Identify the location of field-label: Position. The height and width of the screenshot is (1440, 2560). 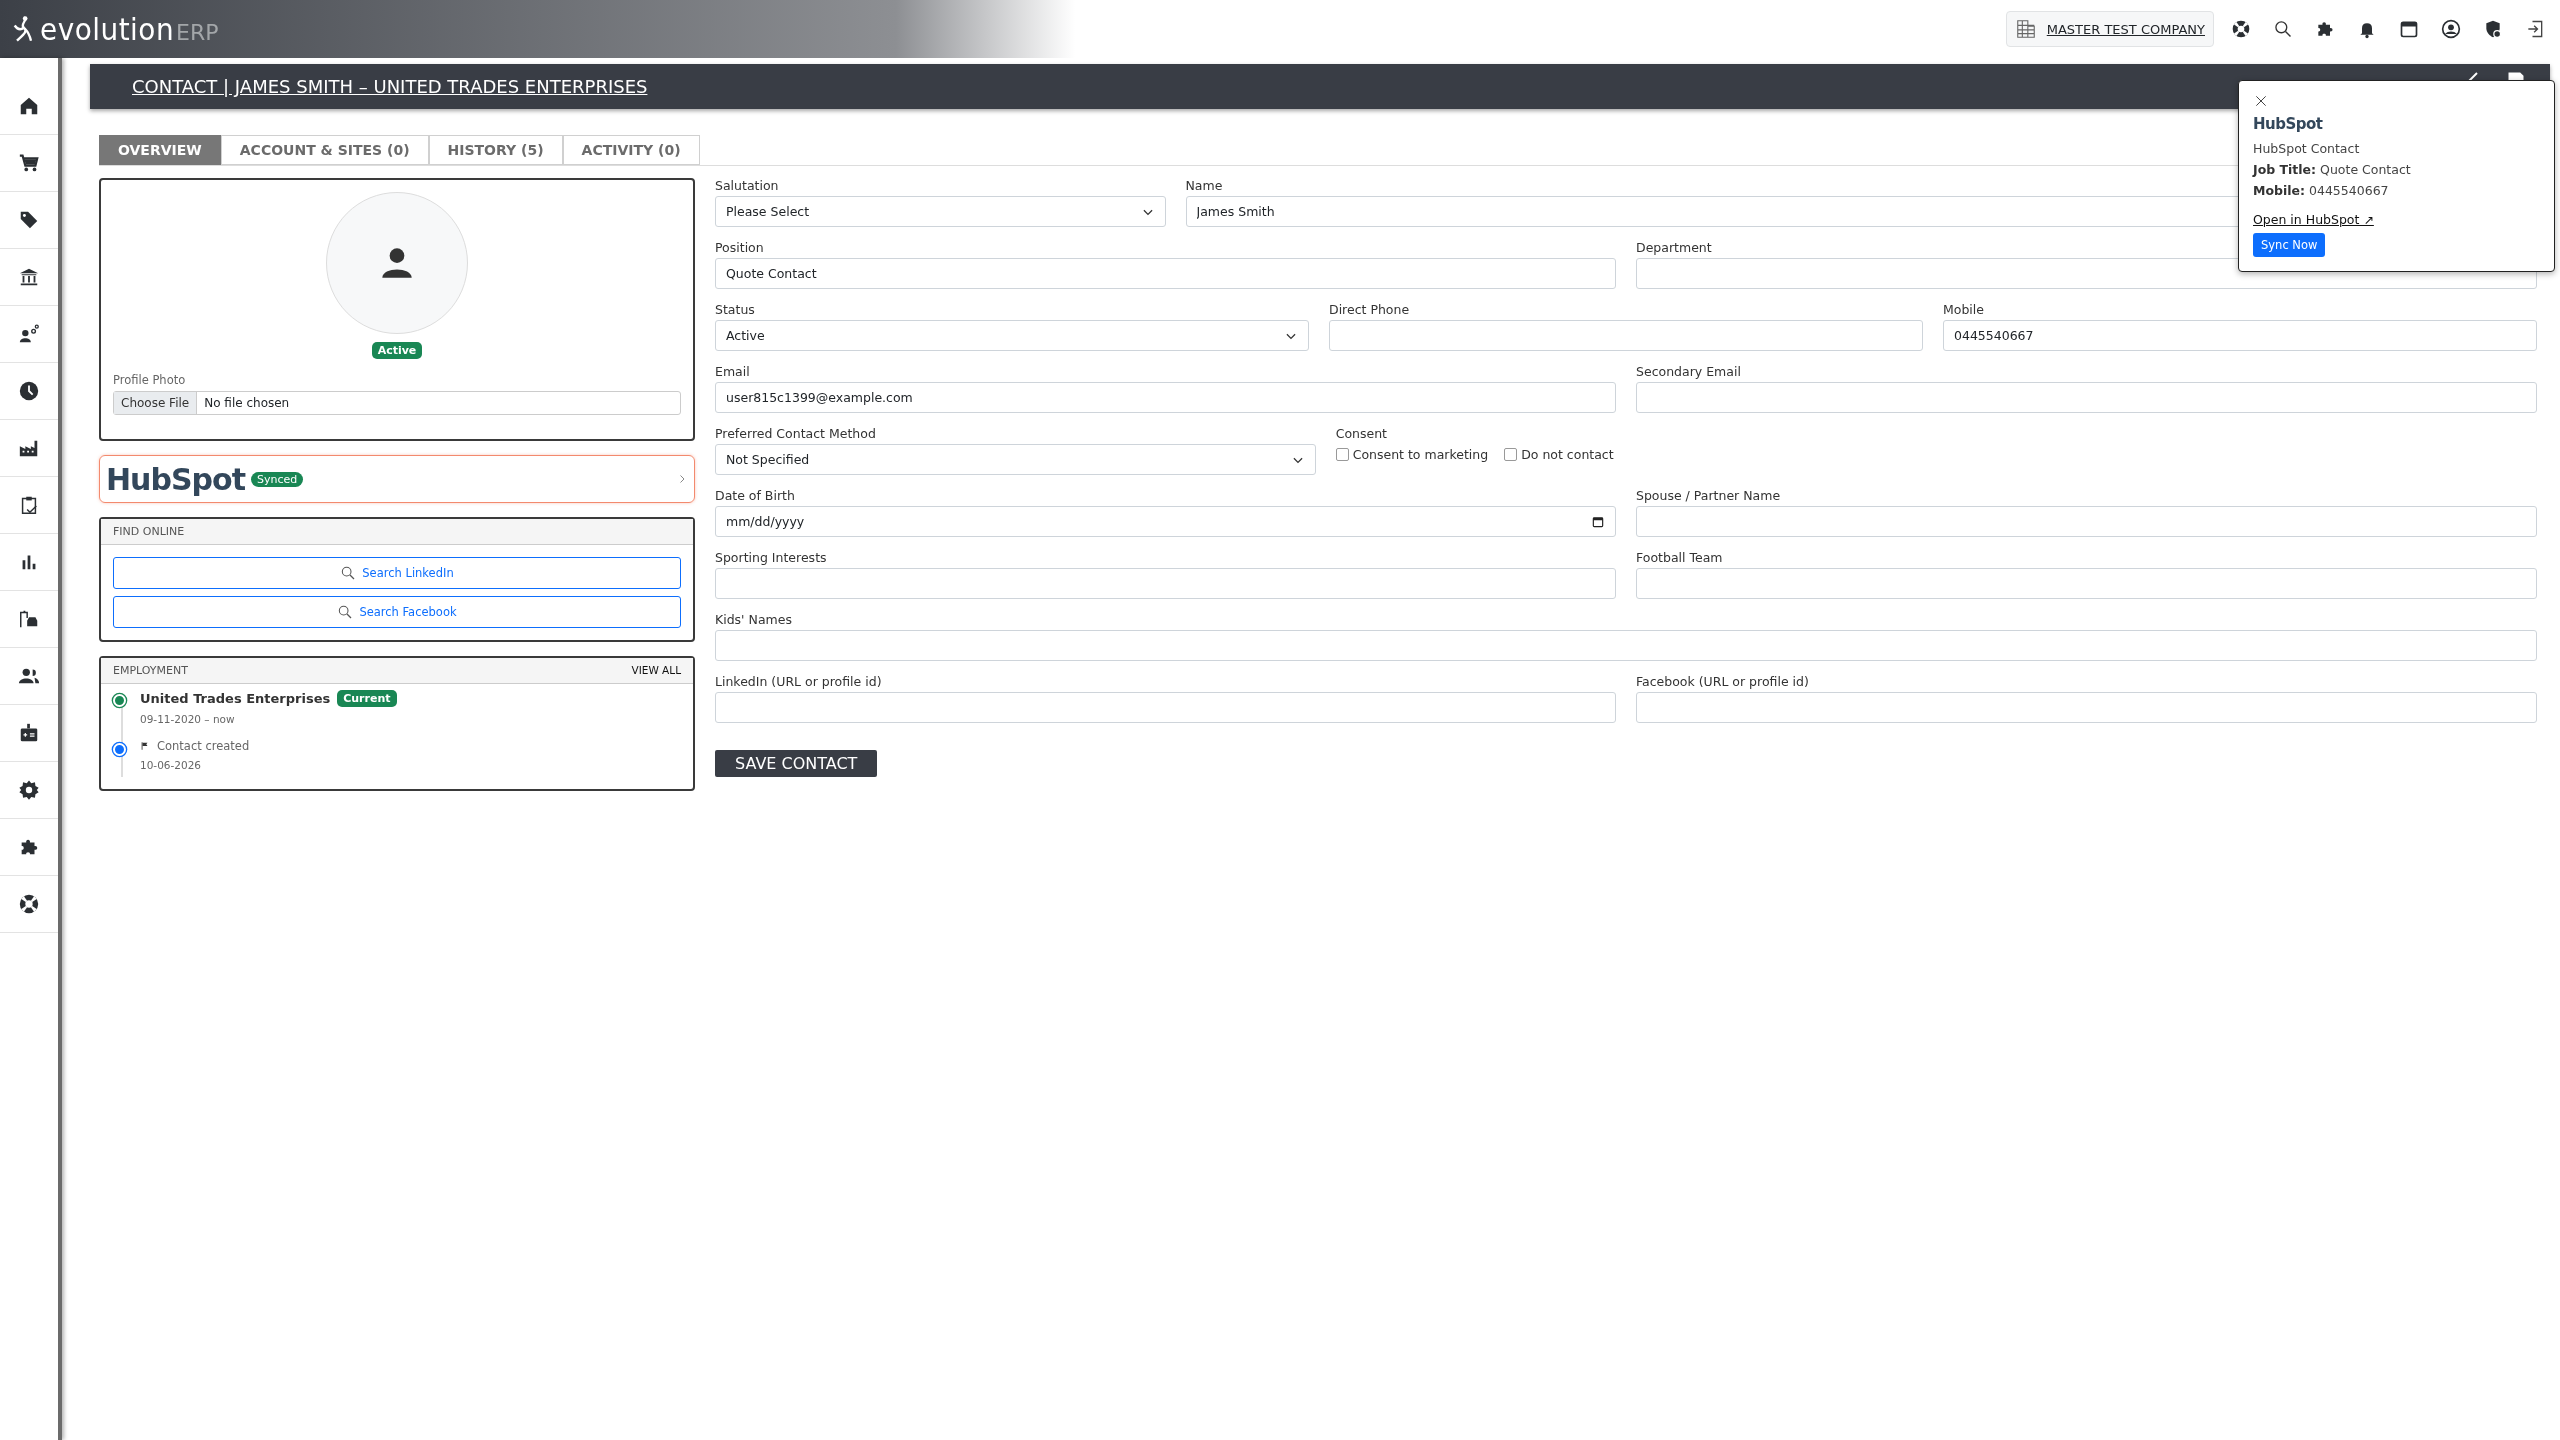
(739, 247).